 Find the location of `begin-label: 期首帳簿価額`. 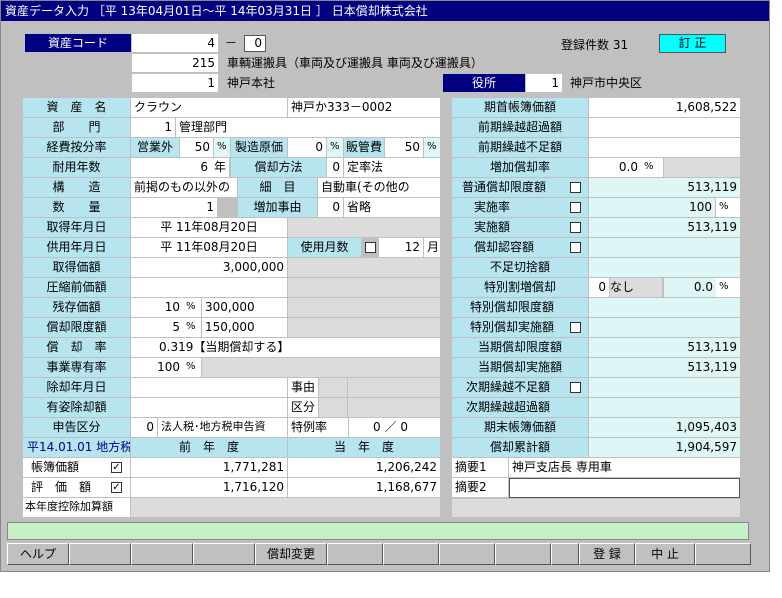

begin-label: 期首帳簿価額 is located at coordinates (520, 107).